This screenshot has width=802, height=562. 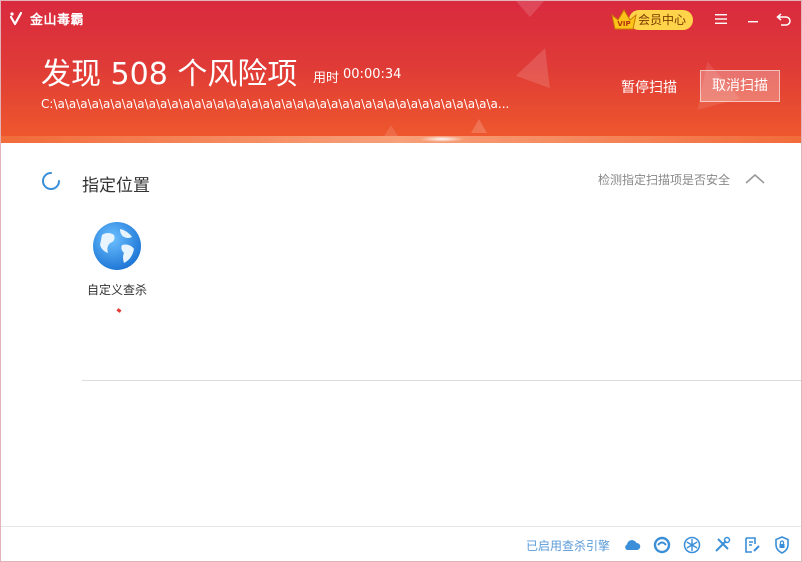 I want to click on brand-name: 金山毒霸, so click(x=57, y=20).